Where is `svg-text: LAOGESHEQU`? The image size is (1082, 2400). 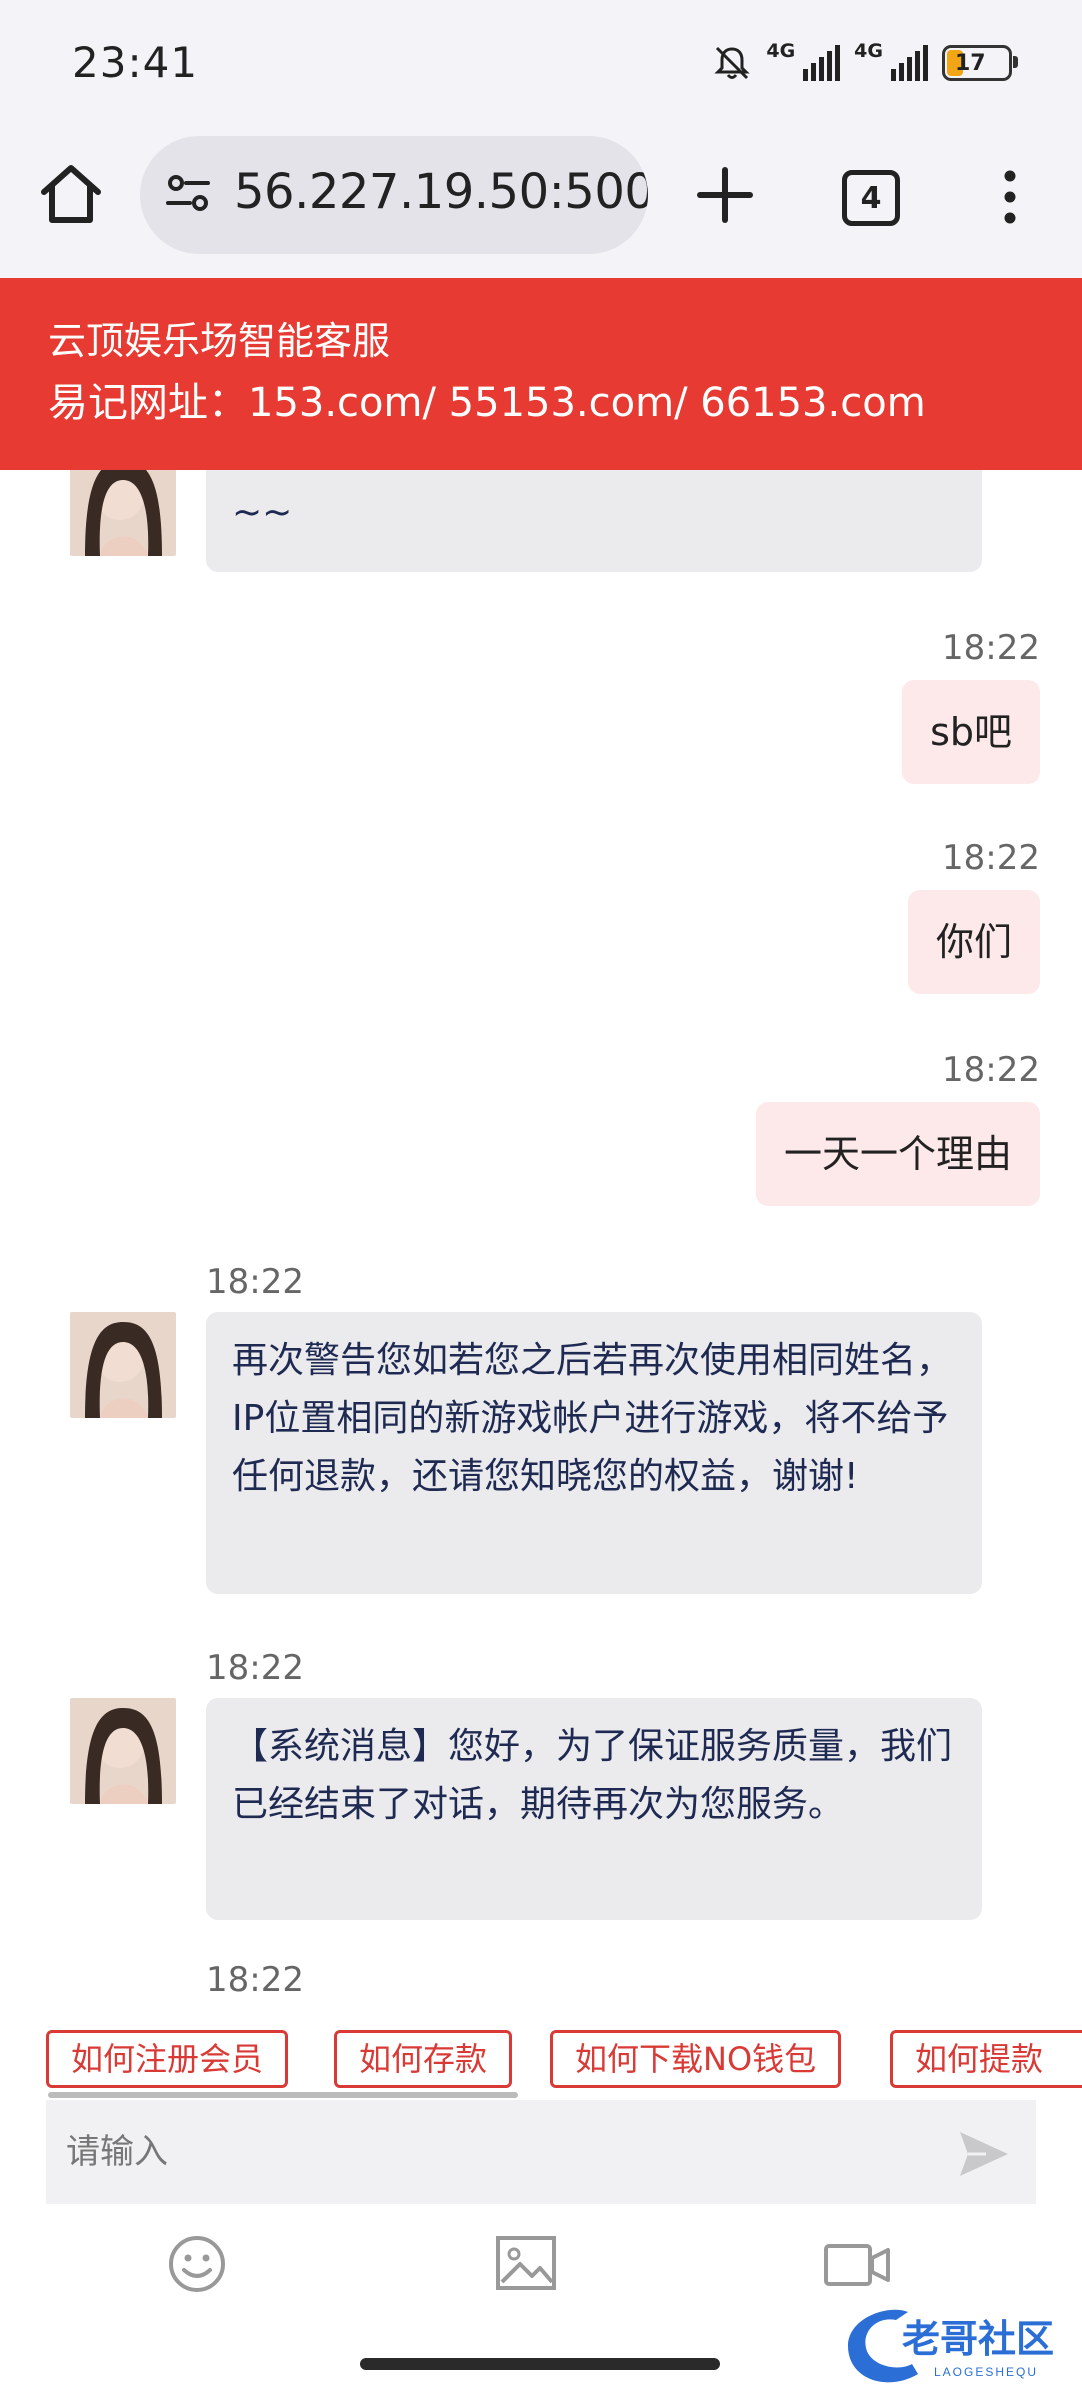
svg-text: LAOGESHEQU is located at coordinates (986, 2372).